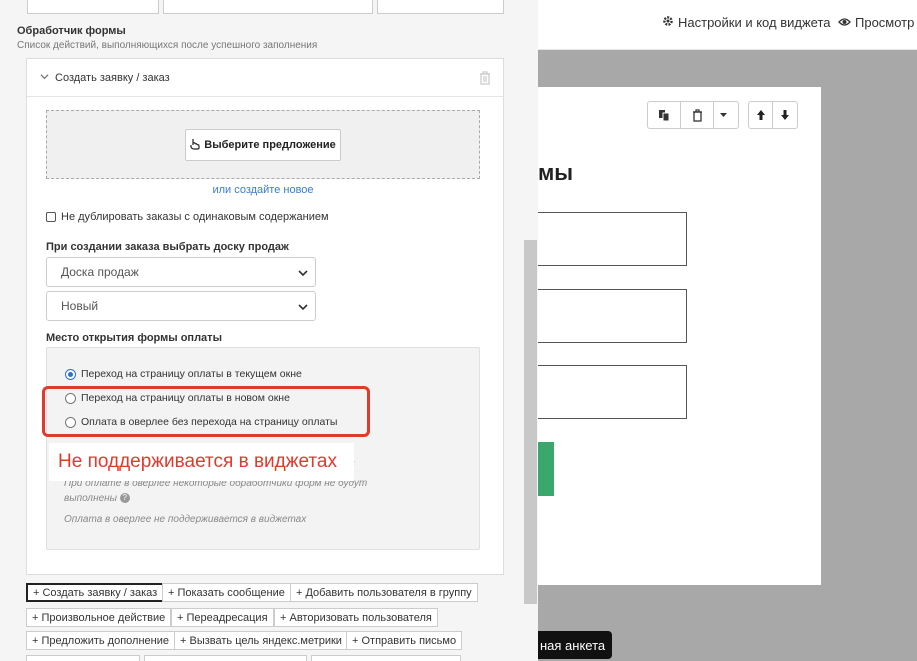  I want to click on add-metrika-goal-button: + Вызвать цель яндекс.метрики, so click(261, 640).